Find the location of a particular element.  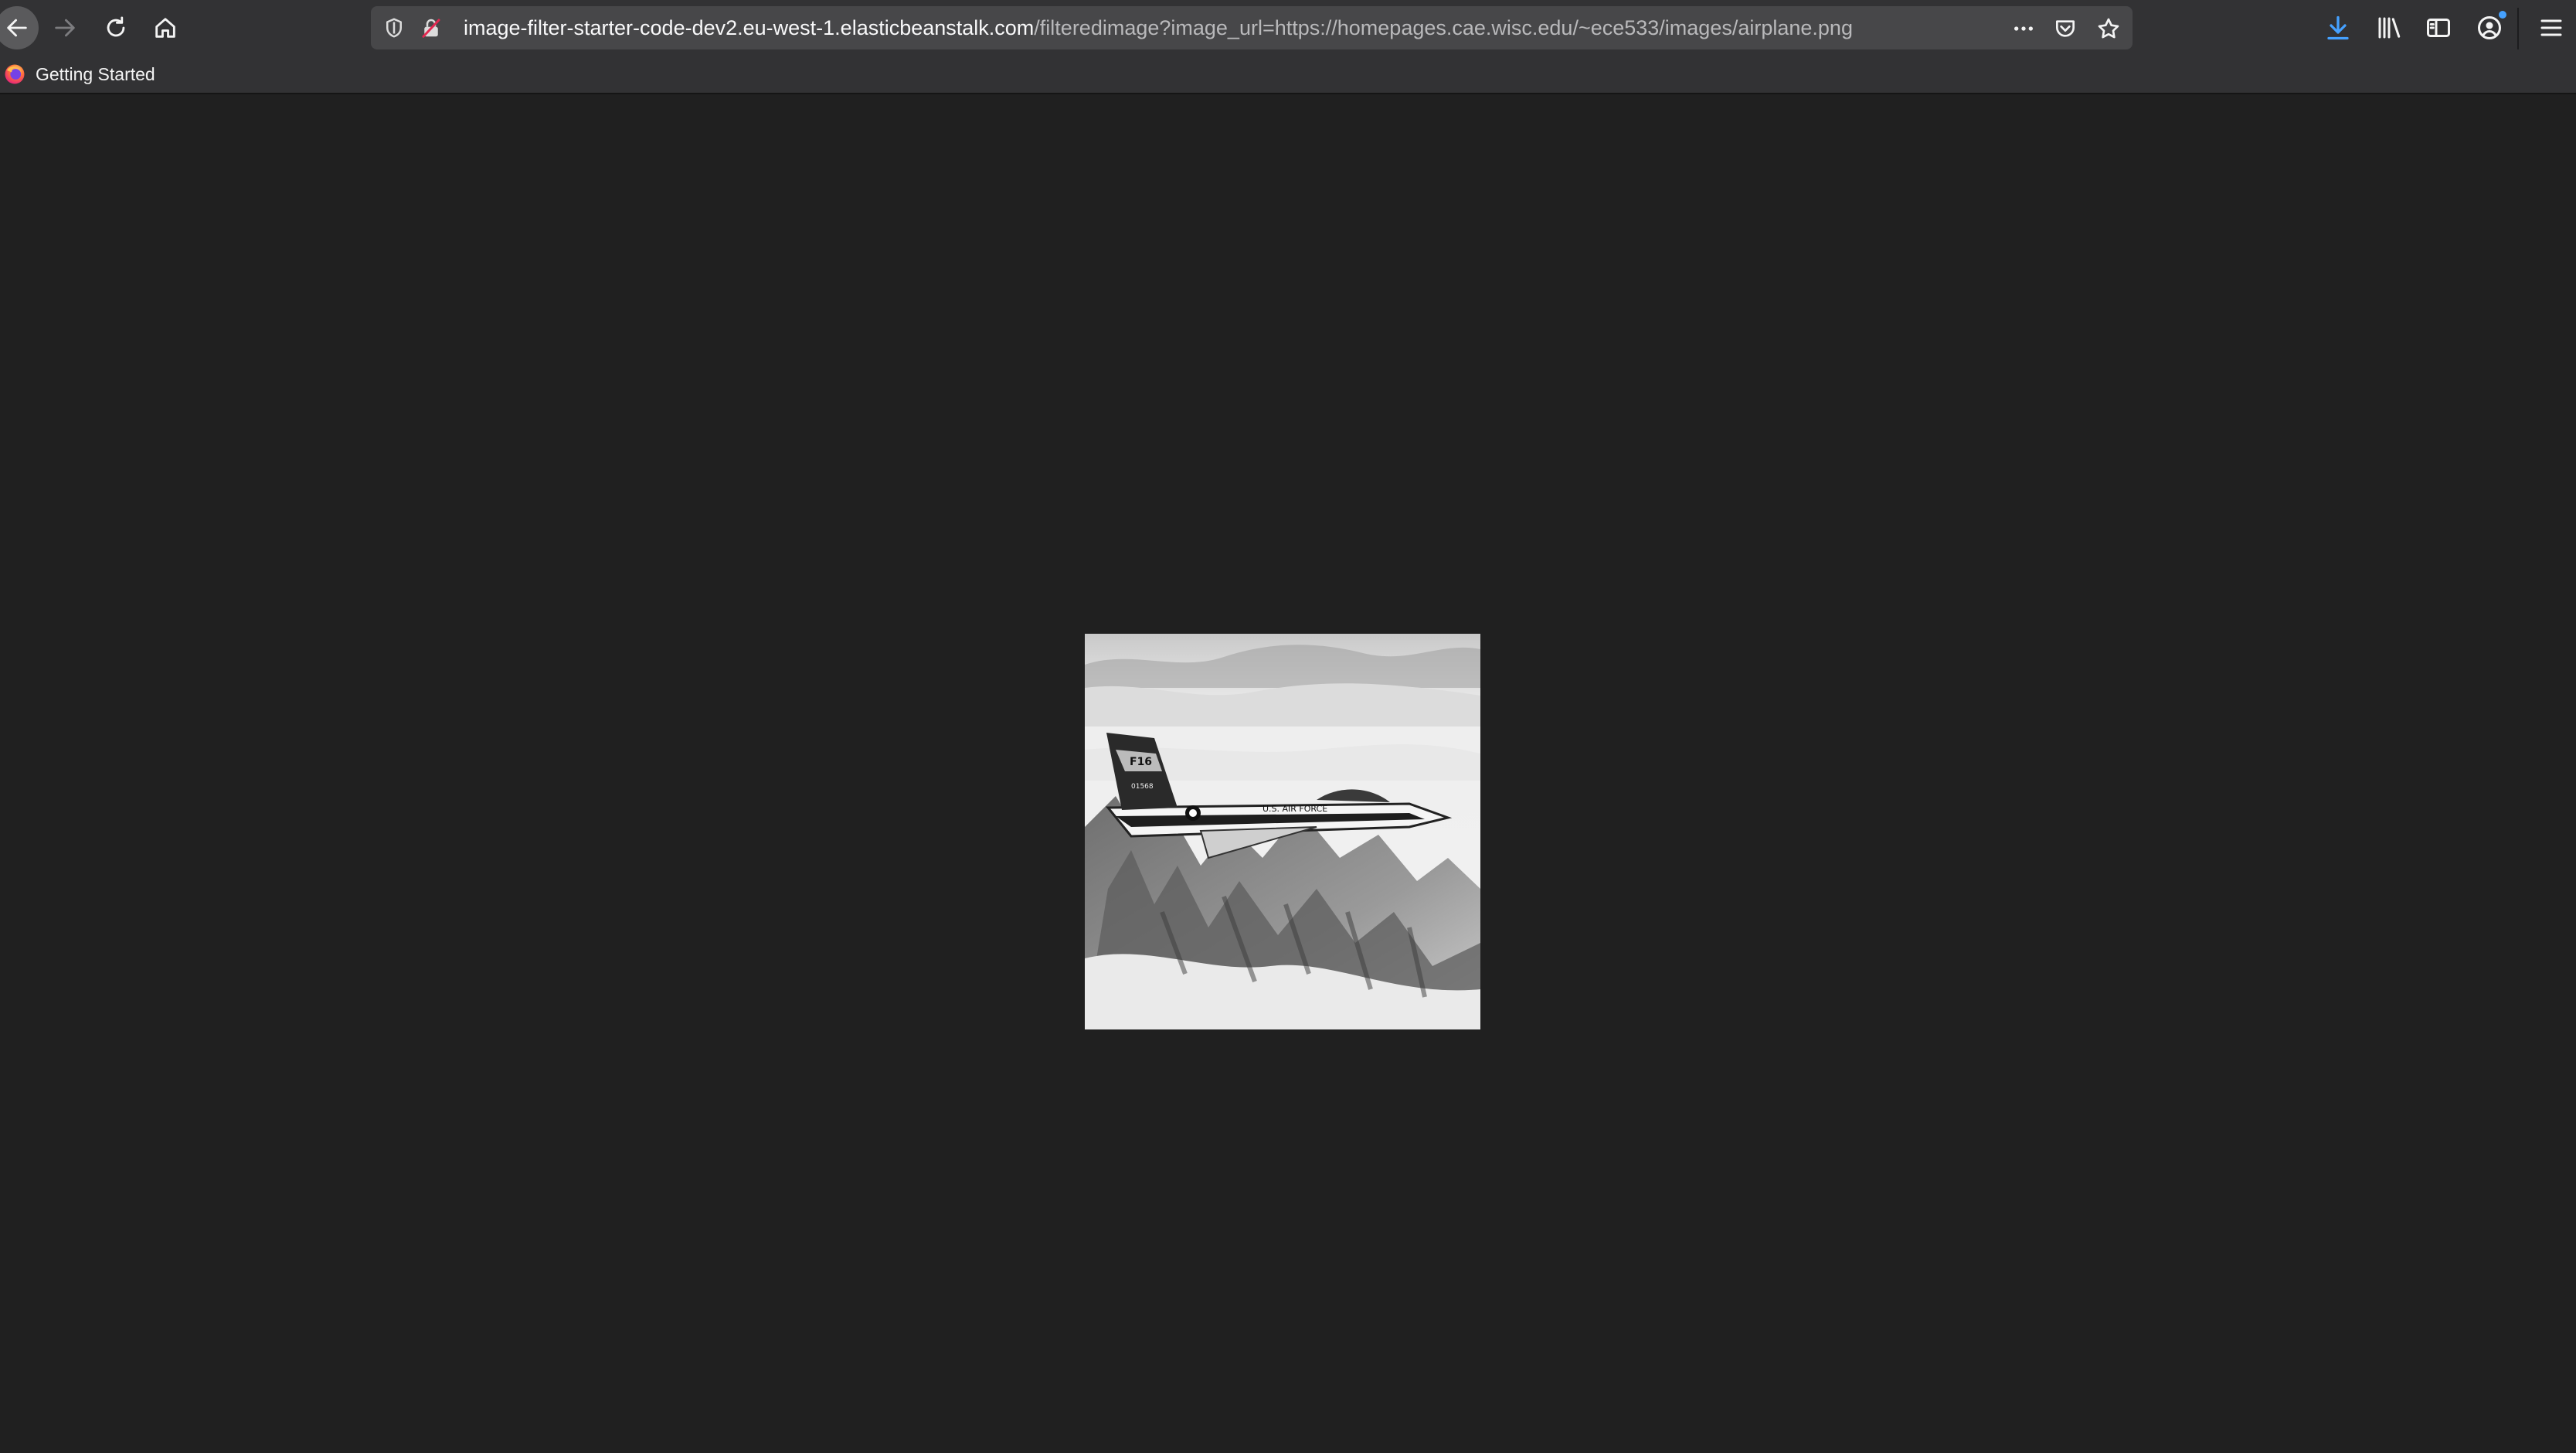

forward-button is located at coordinates (65, 27).